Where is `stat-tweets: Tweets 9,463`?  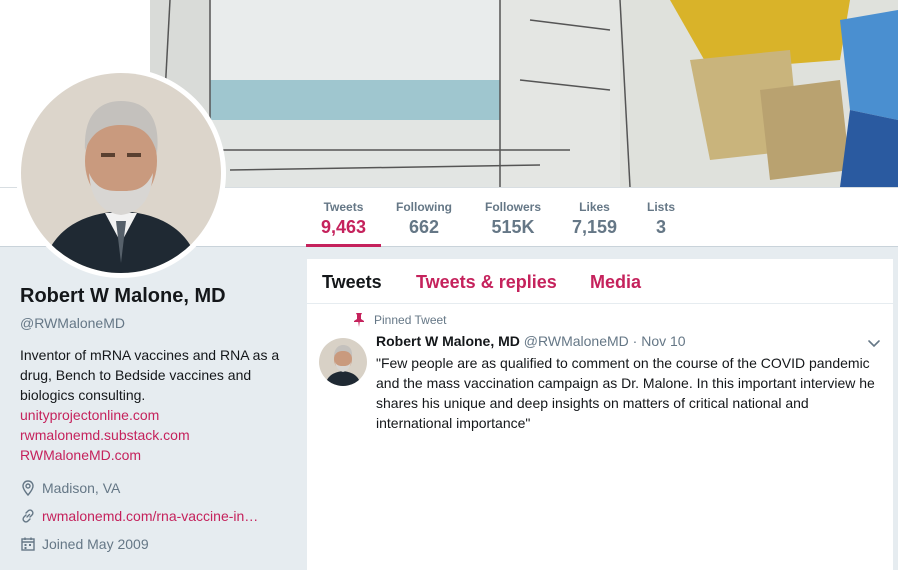 stat-tweets: Tweets 9,463 is located at coordinates (343, 217).